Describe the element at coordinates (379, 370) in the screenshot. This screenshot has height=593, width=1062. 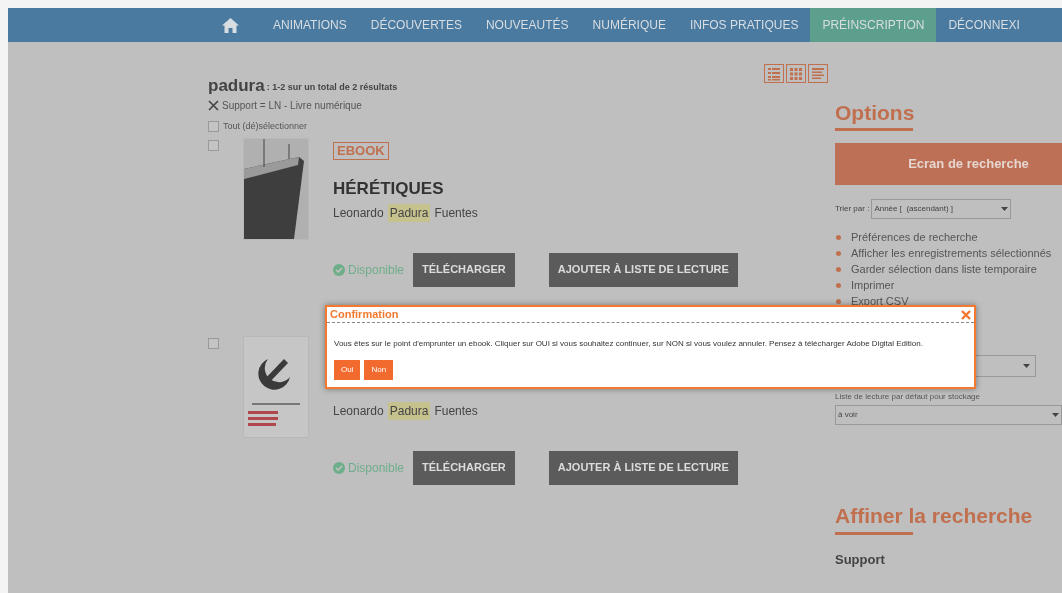
I see `no-button: Non` at that location.